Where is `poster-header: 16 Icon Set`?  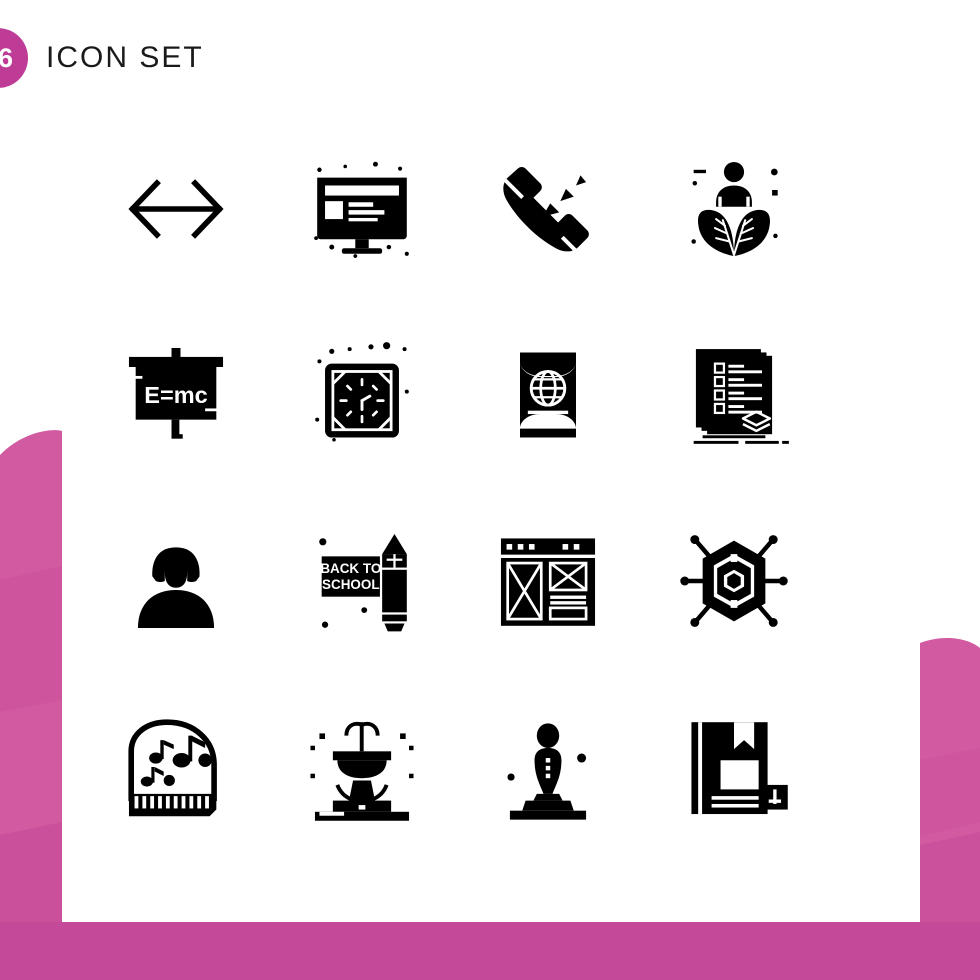
poster-header: 16 Icon Set is located at coordinates (102, 58).